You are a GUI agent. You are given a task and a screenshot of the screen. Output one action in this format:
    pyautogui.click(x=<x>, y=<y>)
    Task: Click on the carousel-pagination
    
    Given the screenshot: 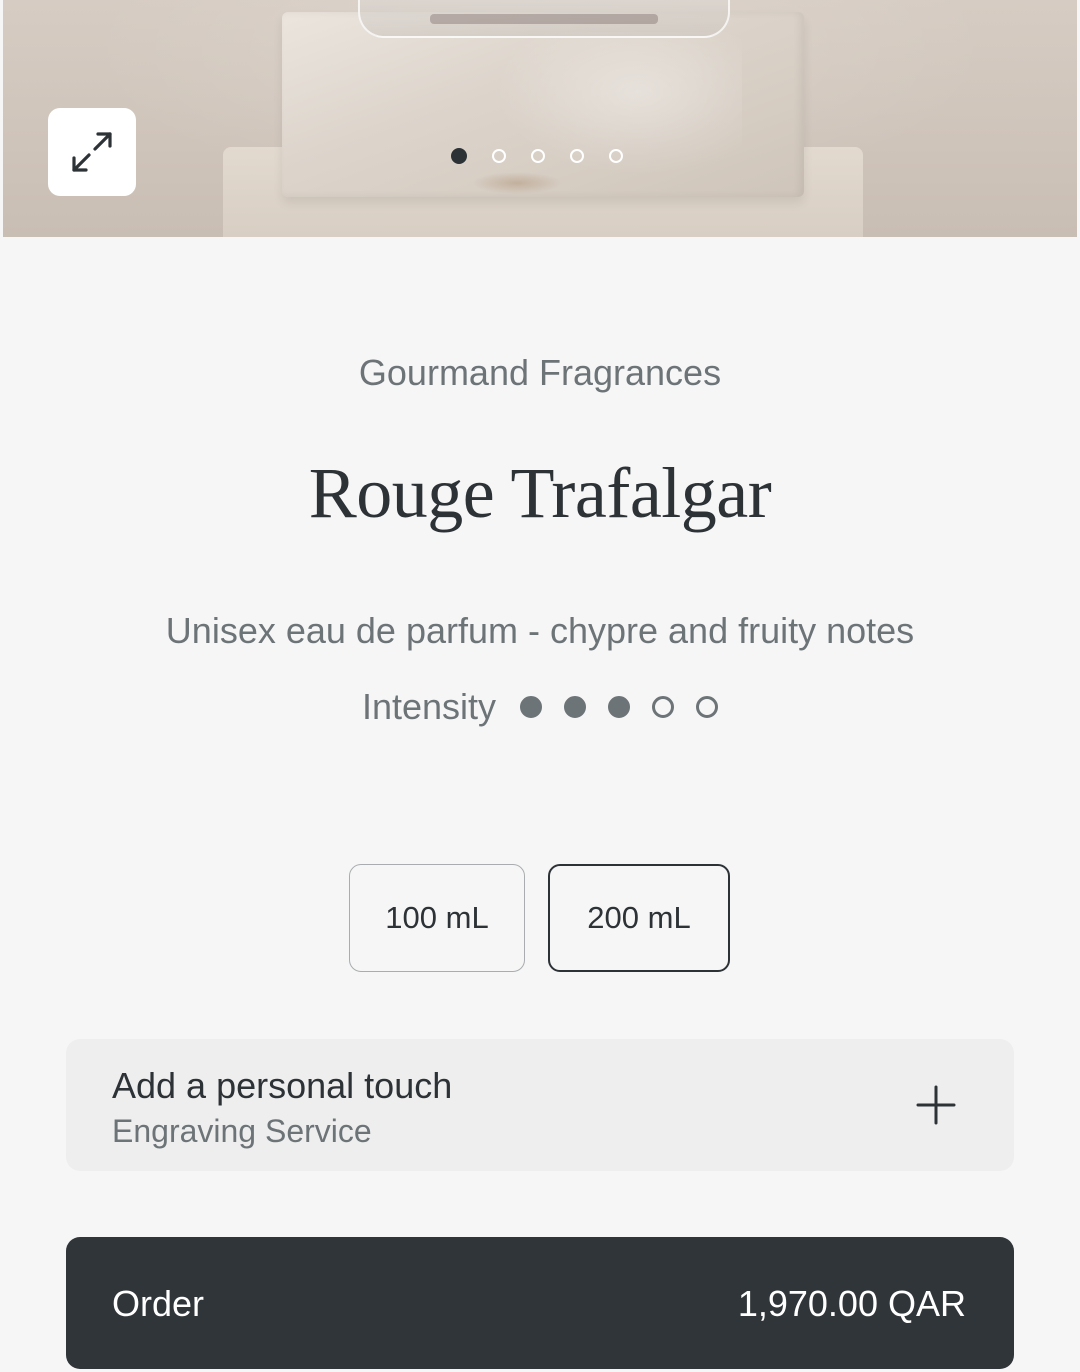 What is the action you would take?
    pyautogui.click(x=537, y=156)
    